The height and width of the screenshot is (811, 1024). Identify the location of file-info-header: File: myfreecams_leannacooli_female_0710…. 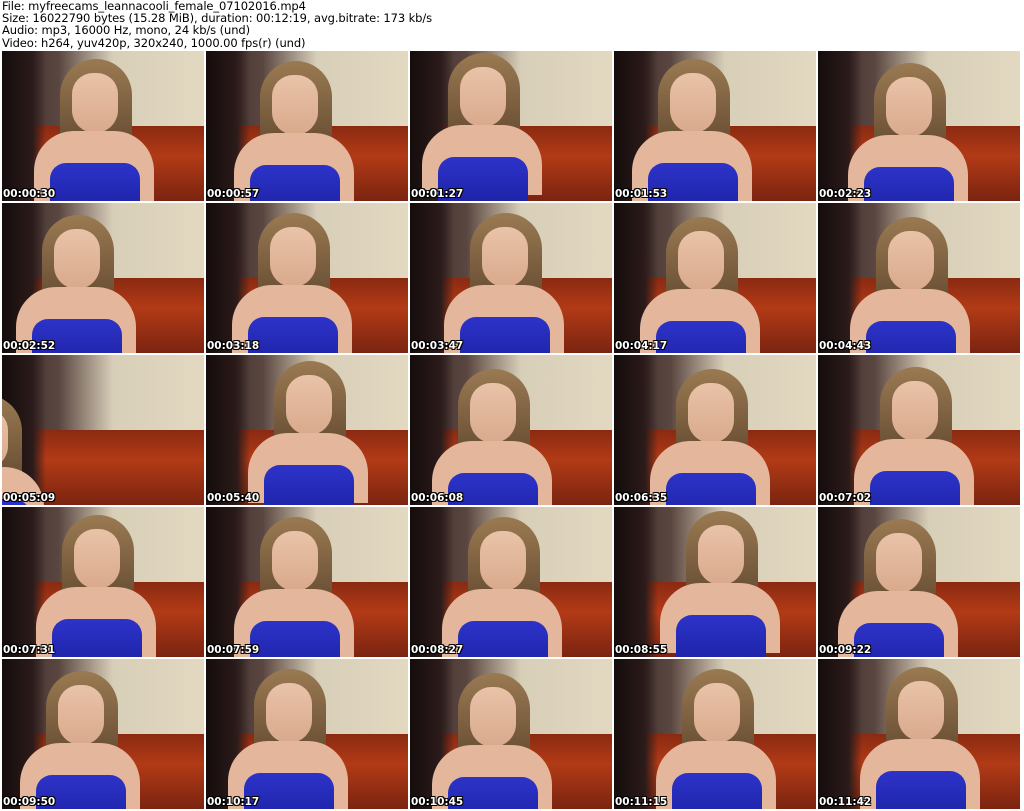
(512, 25).